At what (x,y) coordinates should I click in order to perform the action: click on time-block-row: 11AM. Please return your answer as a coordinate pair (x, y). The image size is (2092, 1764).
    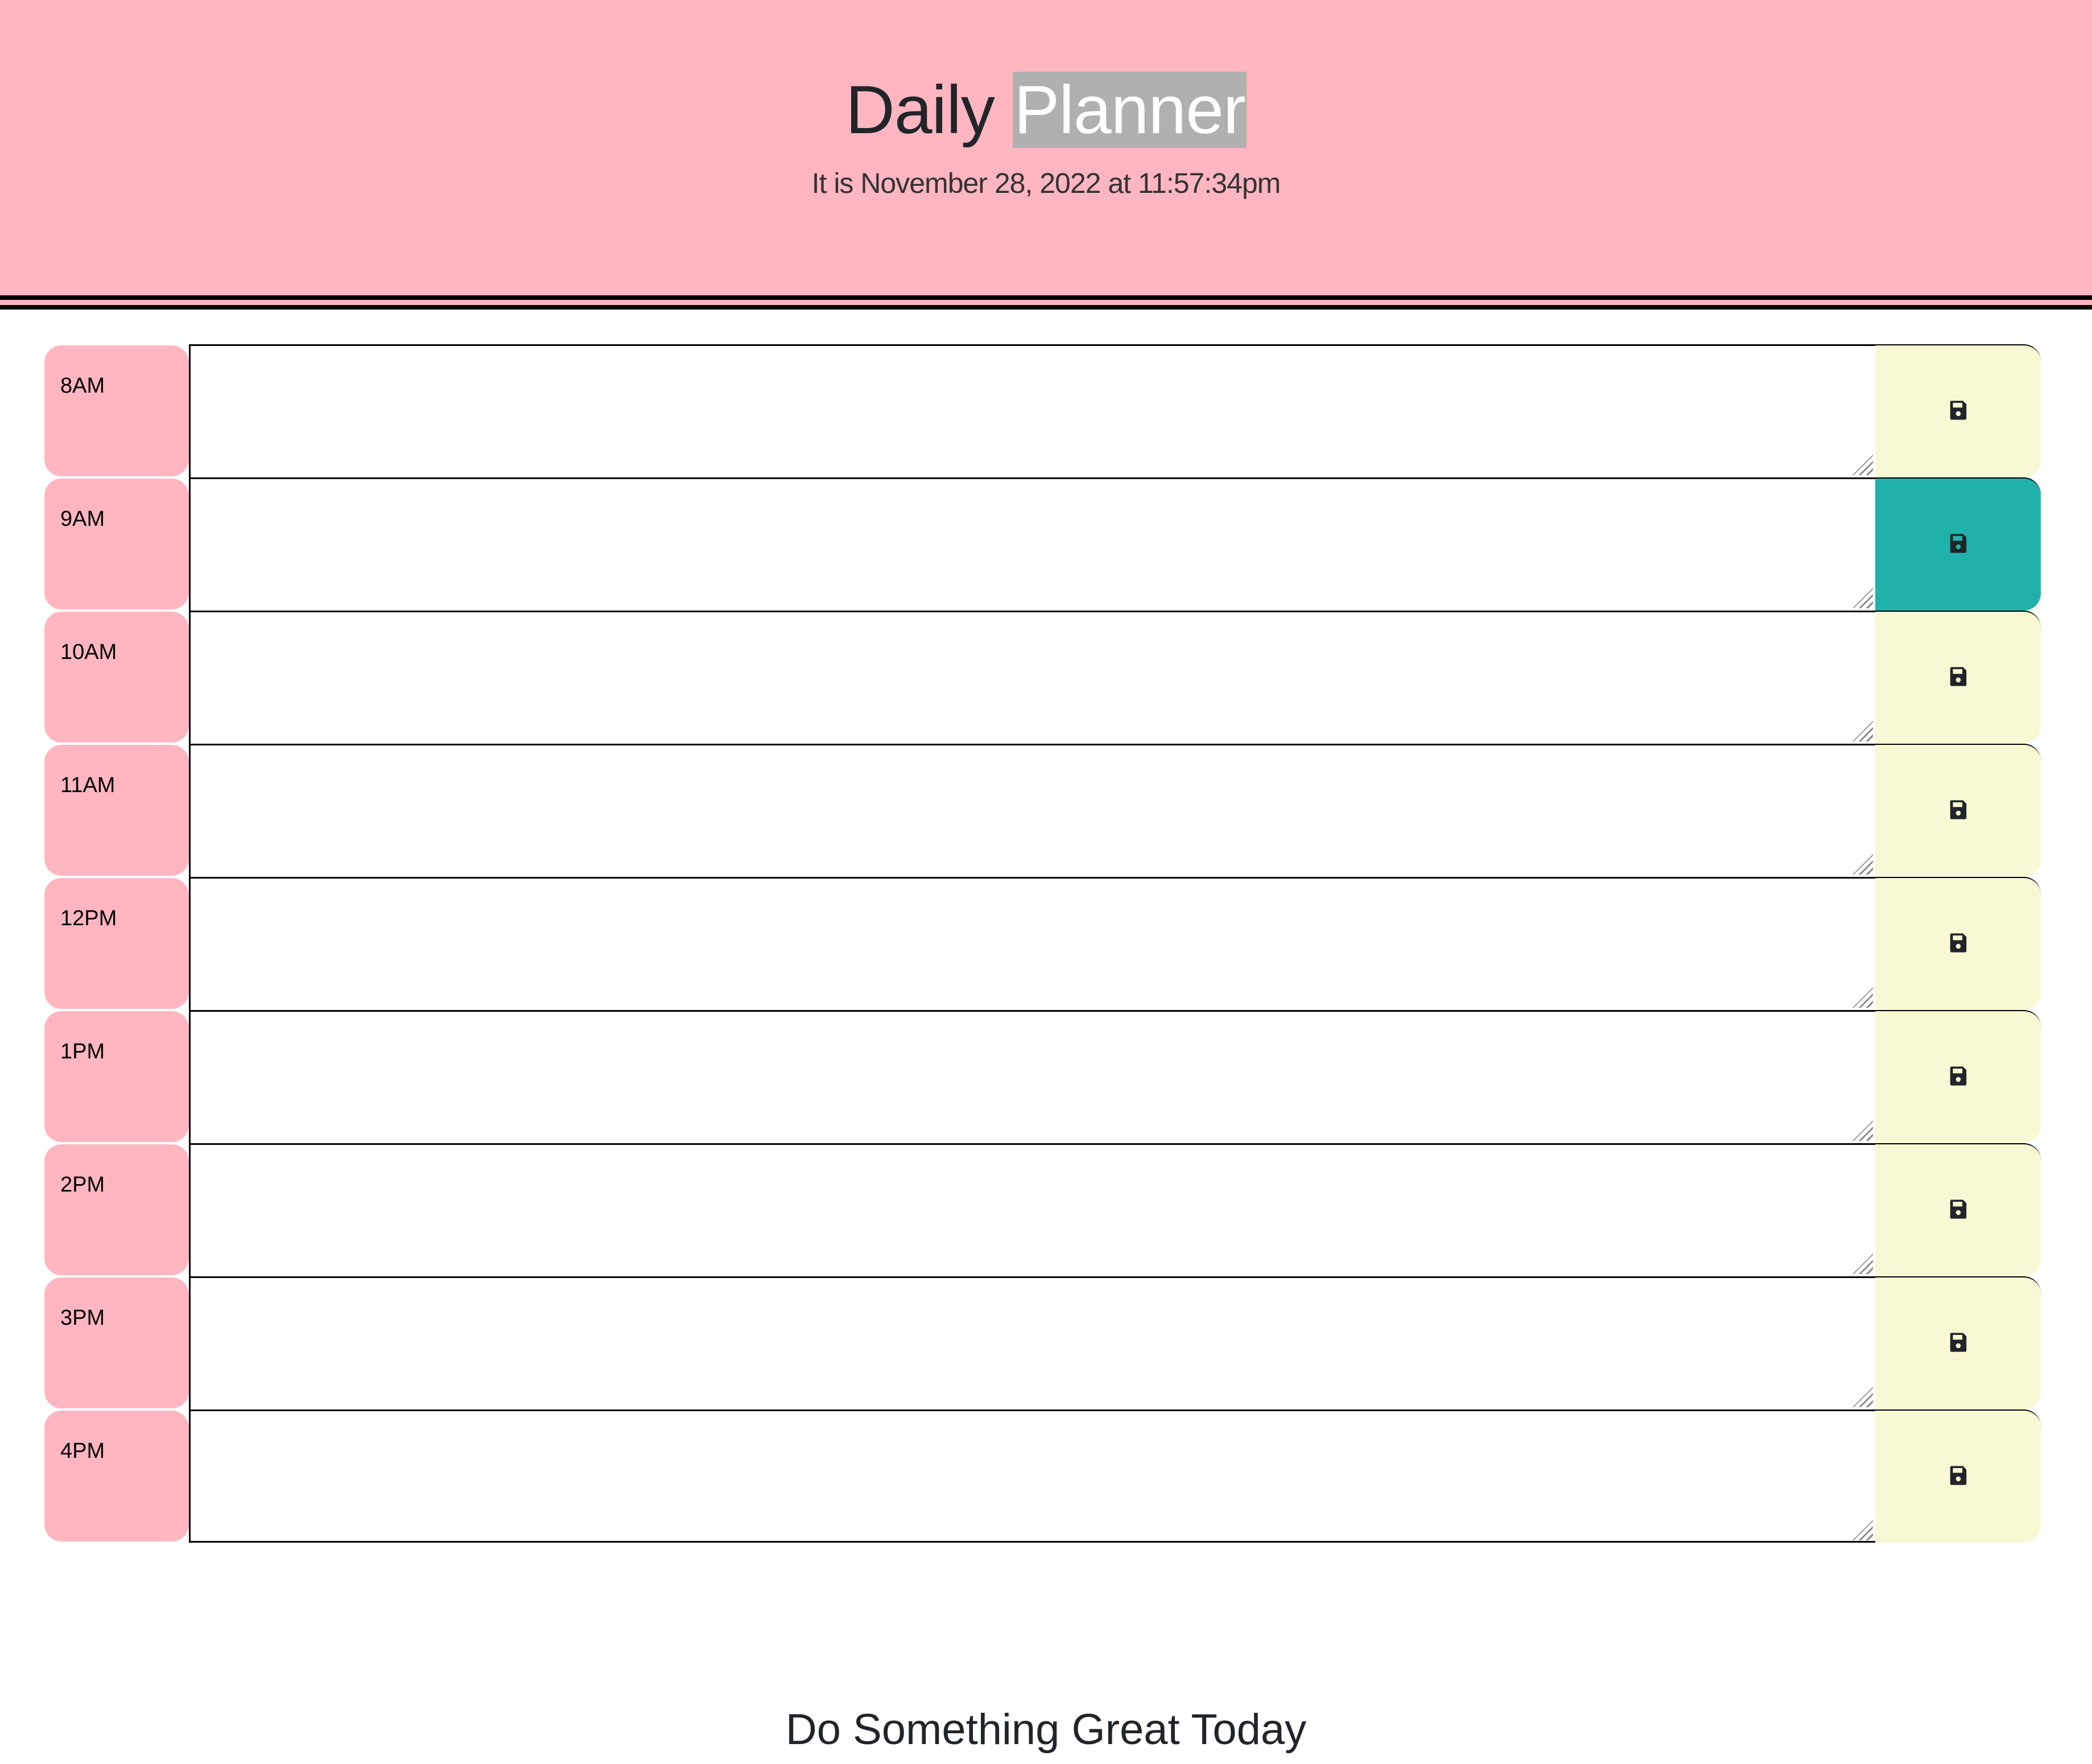
    Looking at the image, I should click on (1042, 811).